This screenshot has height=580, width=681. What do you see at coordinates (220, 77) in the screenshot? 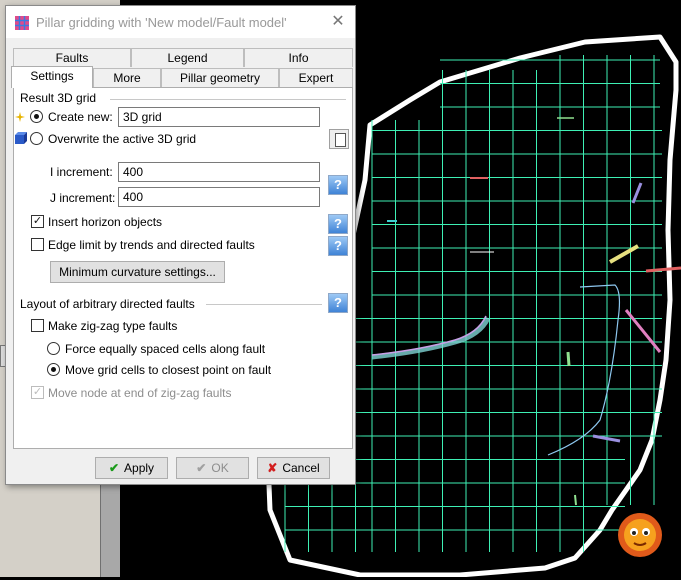
I see `tab-pillar-geometry: Pillar geometry` at bounding box center [220, 77].